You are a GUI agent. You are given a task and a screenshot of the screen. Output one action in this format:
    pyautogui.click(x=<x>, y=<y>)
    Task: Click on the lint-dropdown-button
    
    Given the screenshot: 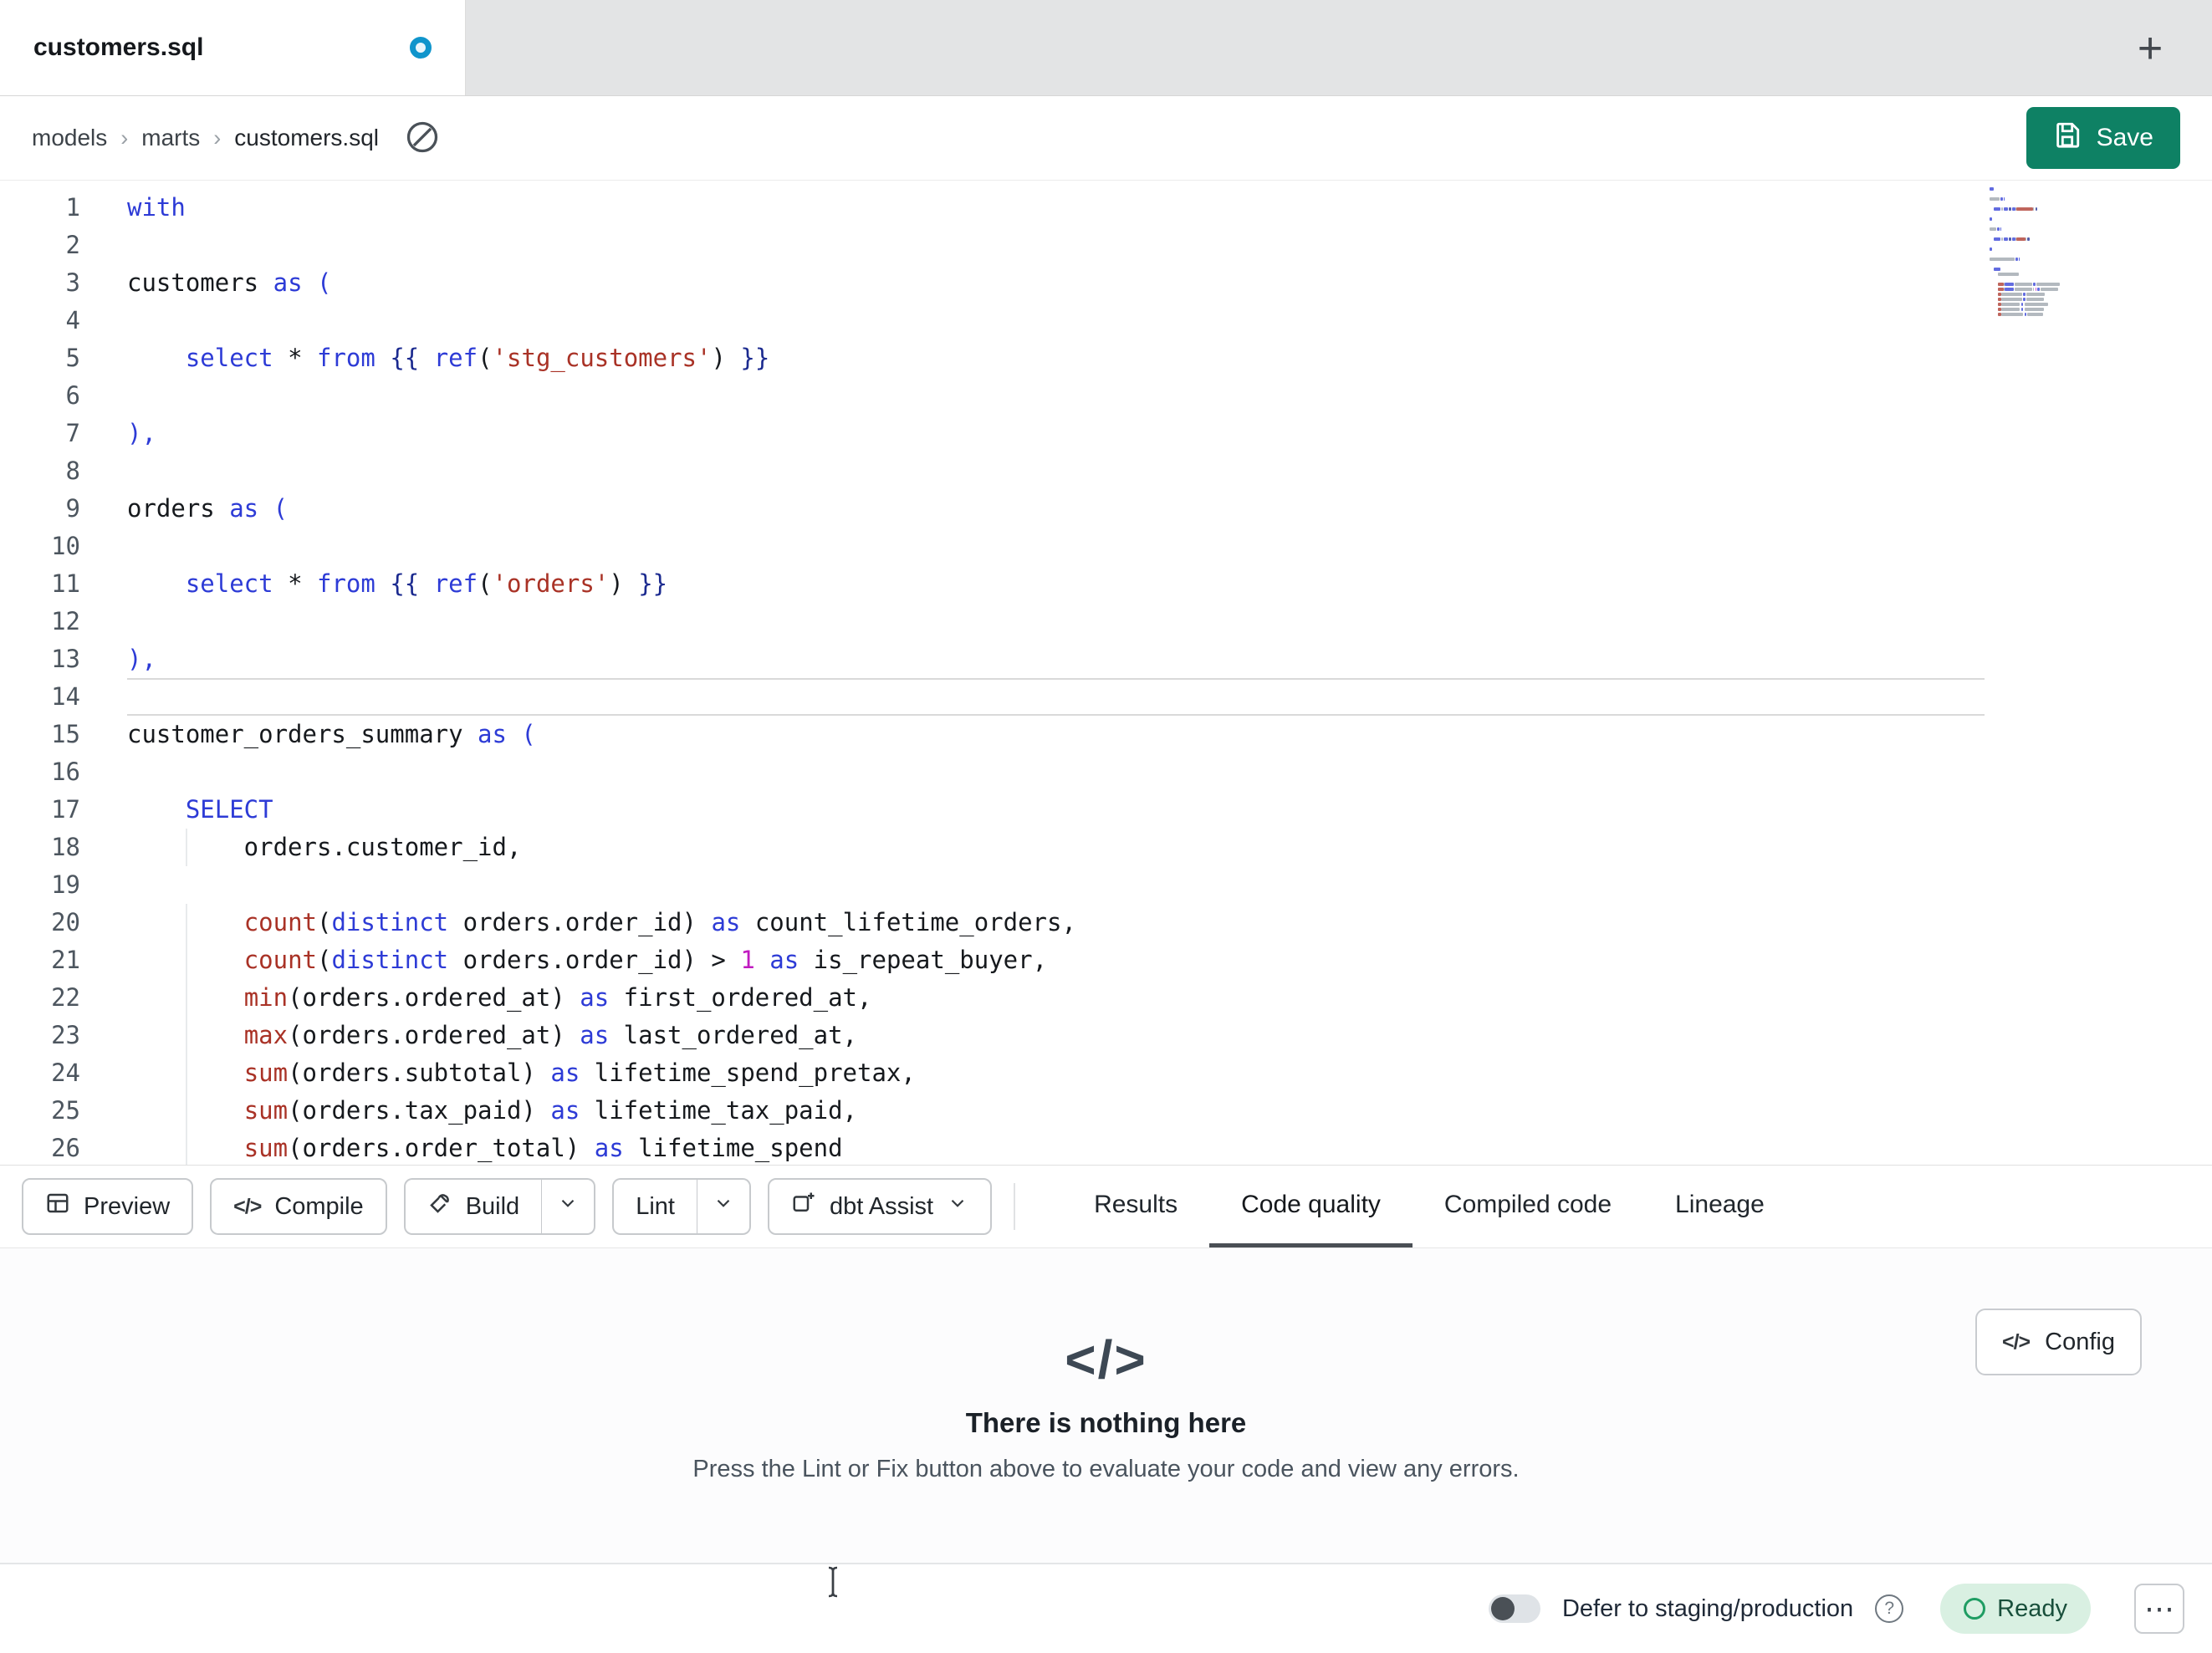 What is the action you would take?
    pyautogui.click(x=724, y=1206)
    